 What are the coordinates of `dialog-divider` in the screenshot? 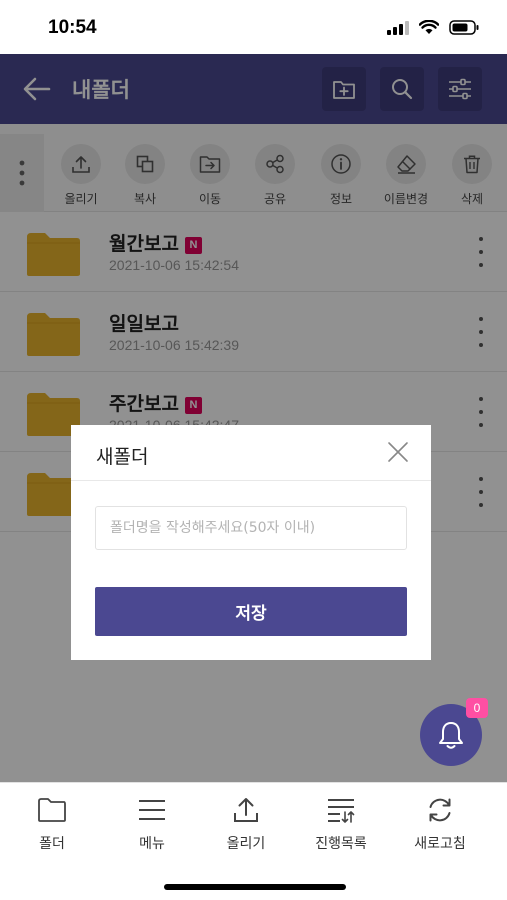 It's located at (251, 480).